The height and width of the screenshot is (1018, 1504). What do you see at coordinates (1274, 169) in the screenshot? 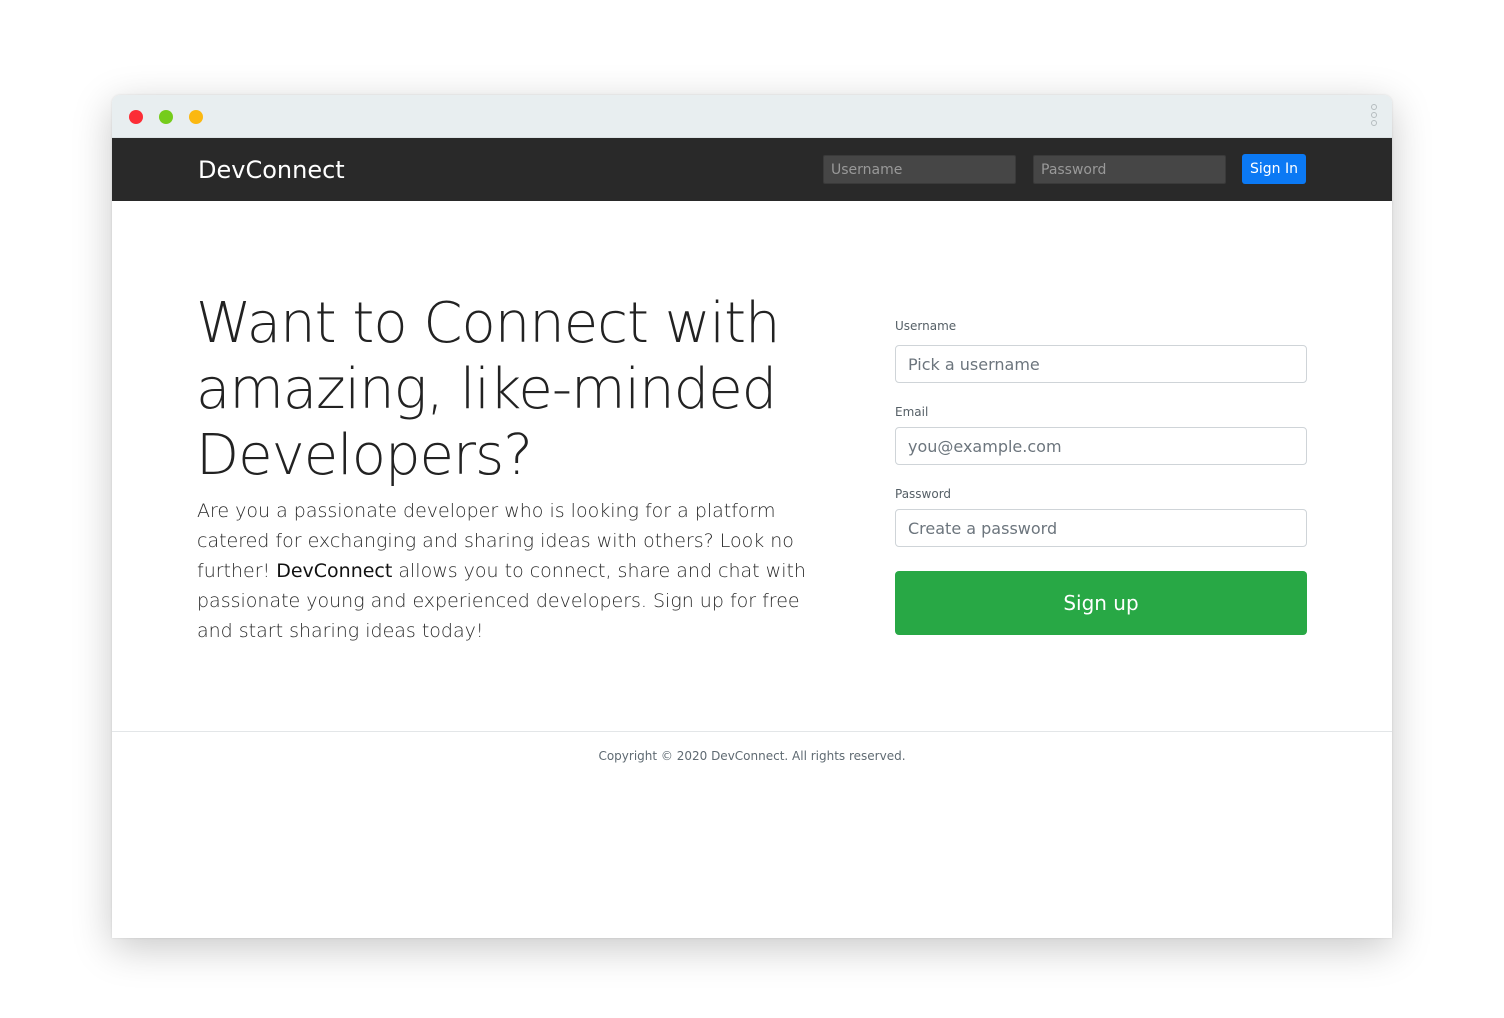
I see `sign-in-button: Sign In` at bounding box center [1274, 169].